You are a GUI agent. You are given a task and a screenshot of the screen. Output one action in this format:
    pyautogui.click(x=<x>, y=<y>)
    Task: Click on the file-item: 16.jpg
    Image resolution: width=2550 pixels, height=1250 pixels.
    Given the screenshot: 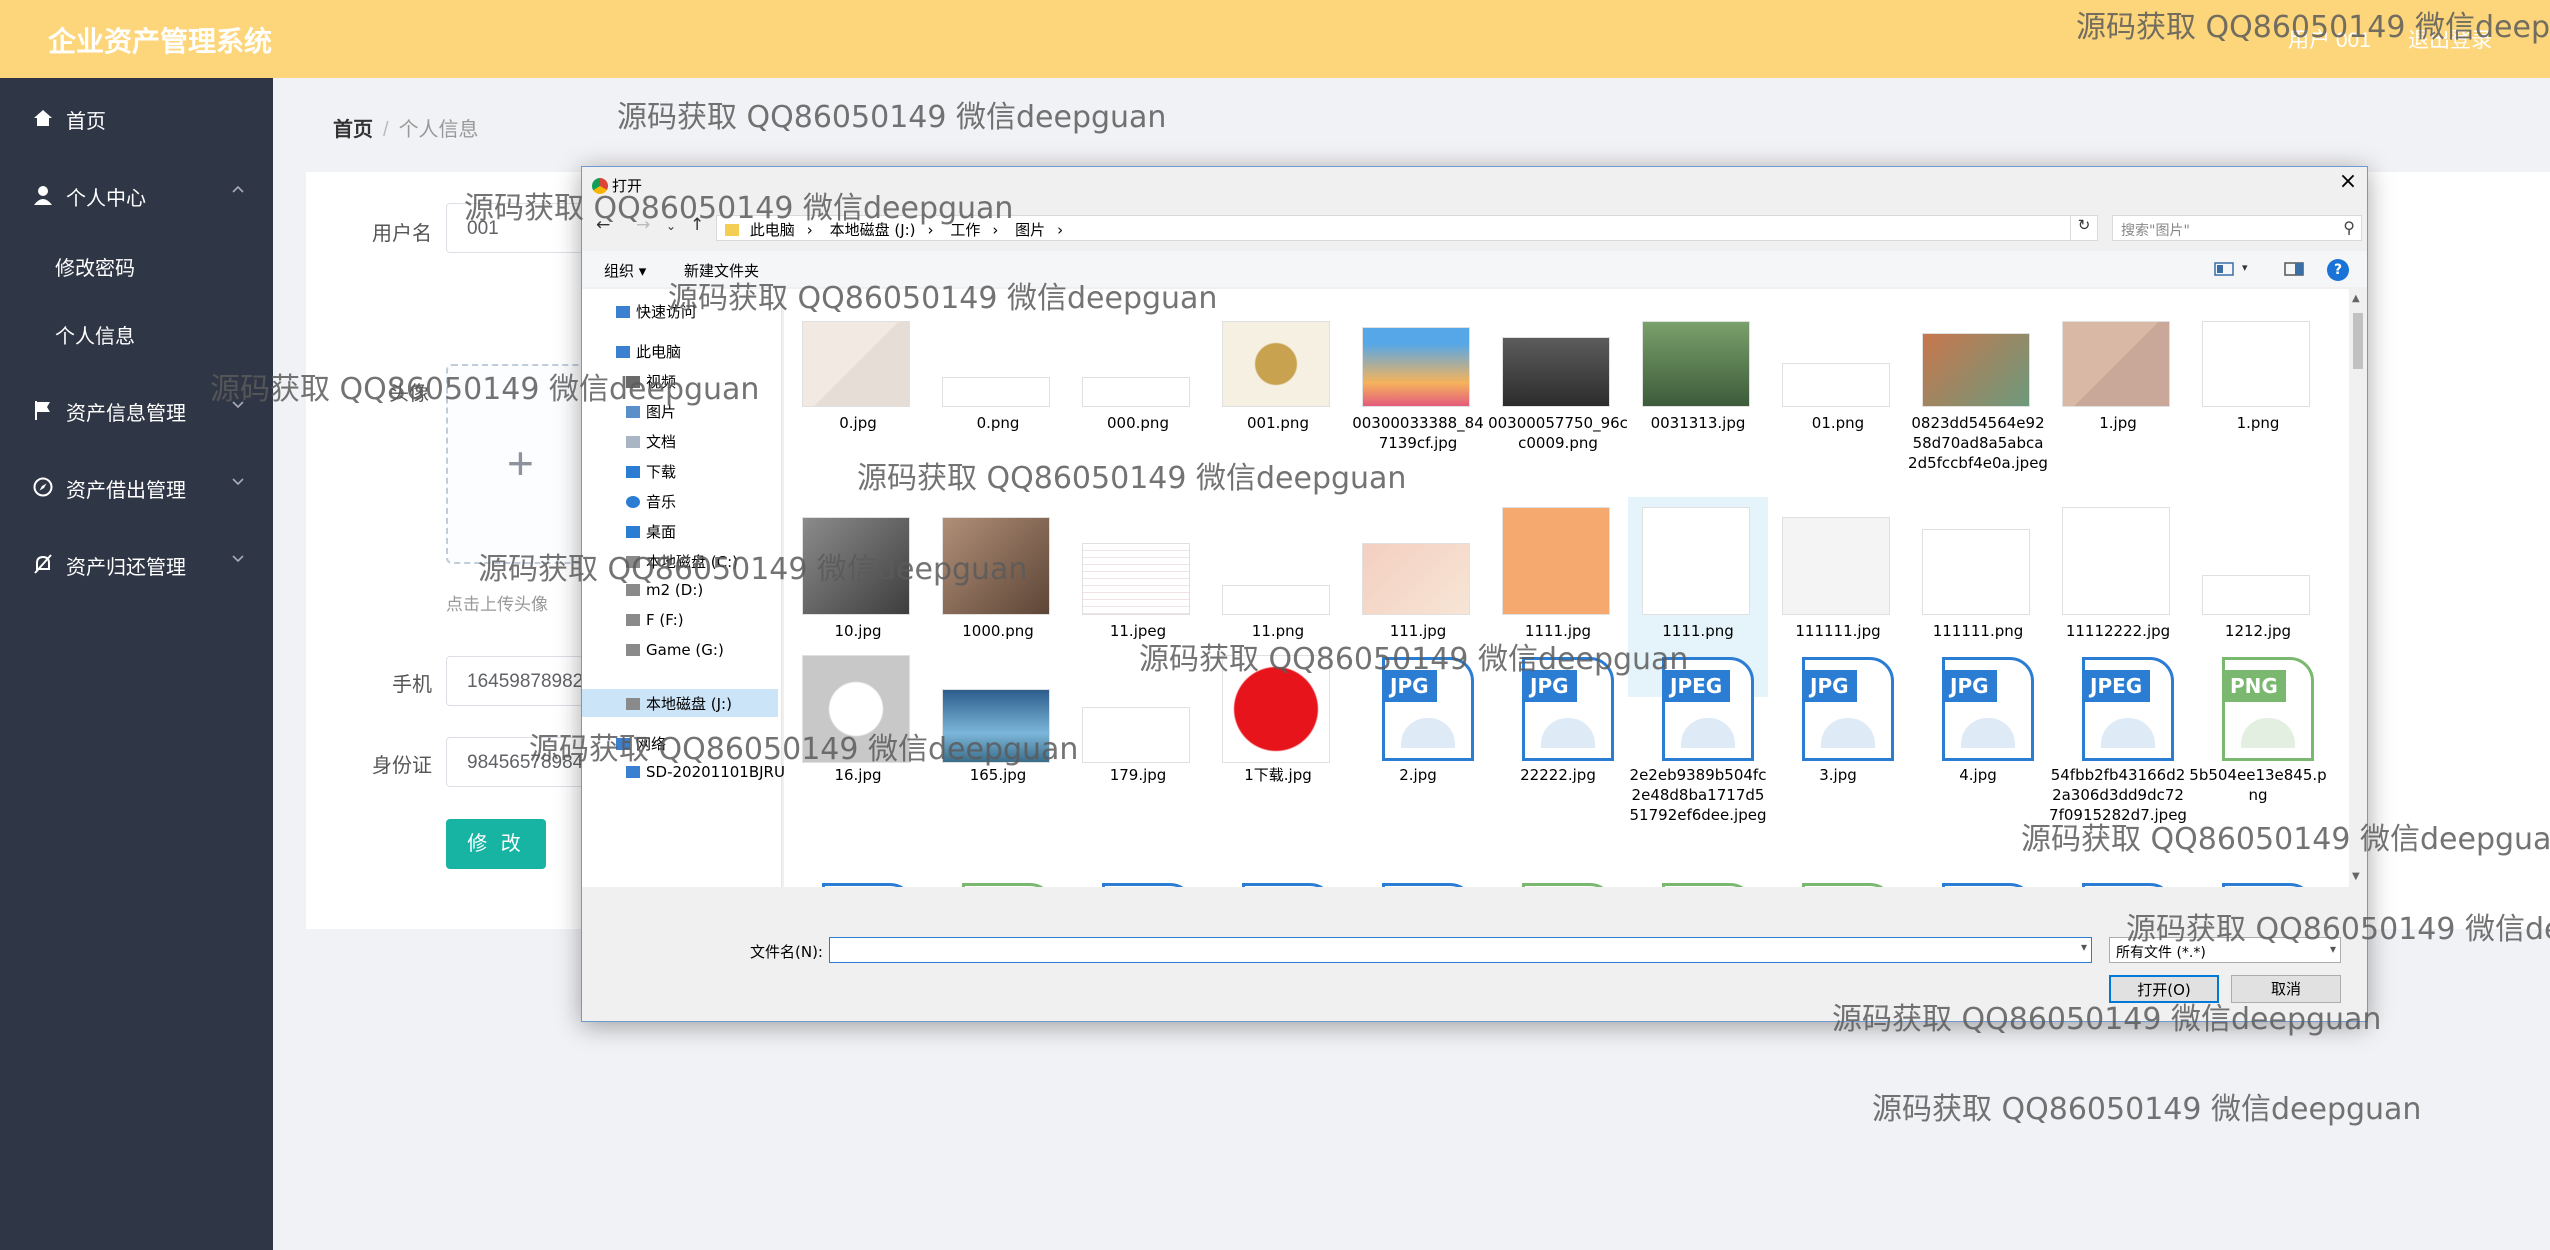 What is the action you would take?
    pyautogui.click(x=858, y=745)
    